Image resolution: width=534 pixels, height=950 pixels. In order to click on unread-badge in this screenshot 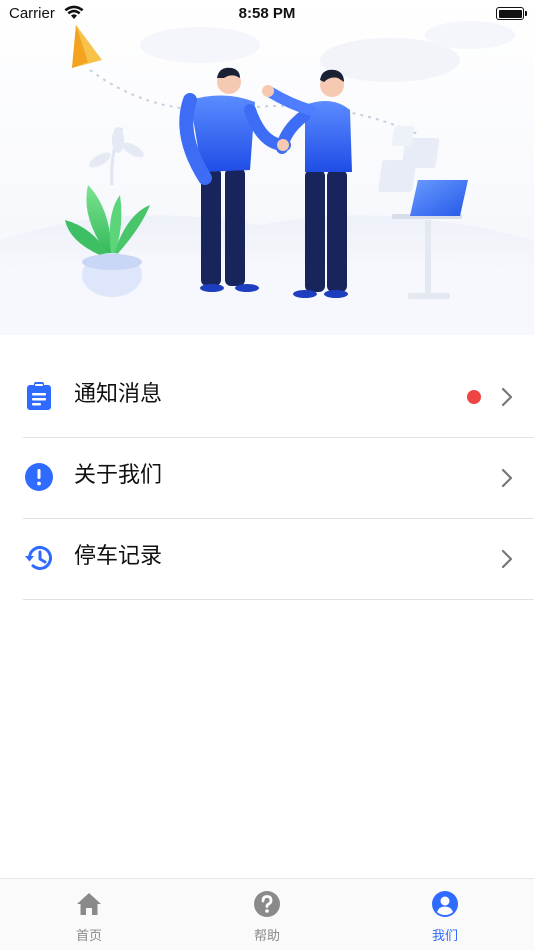, I will do `click(474, 397)`.